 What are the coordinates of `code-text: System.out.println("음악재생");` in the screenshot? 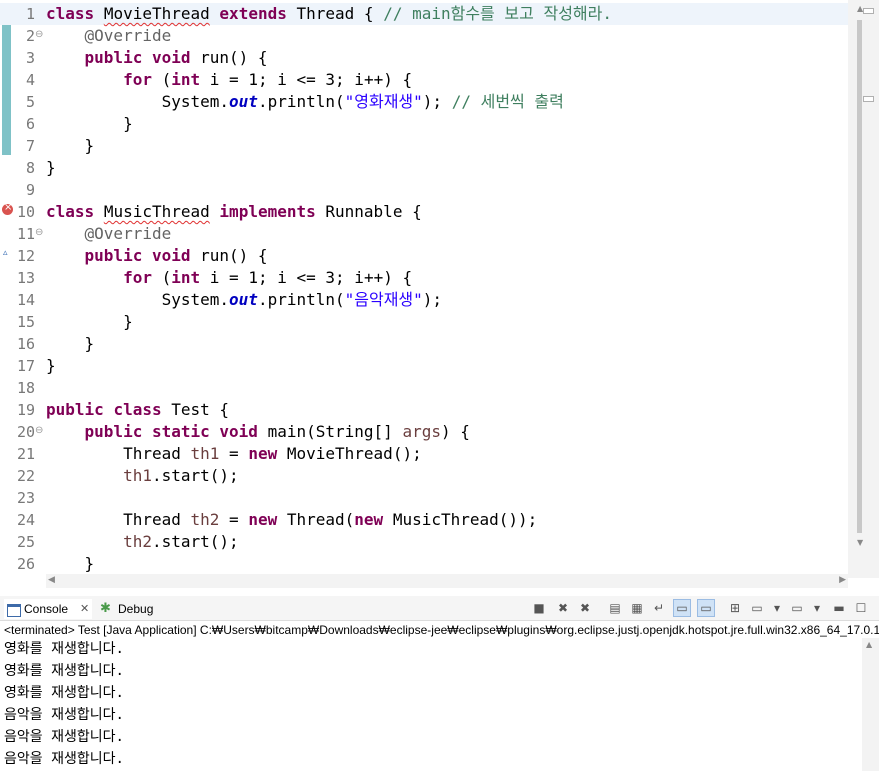 It's located at (244, 300).